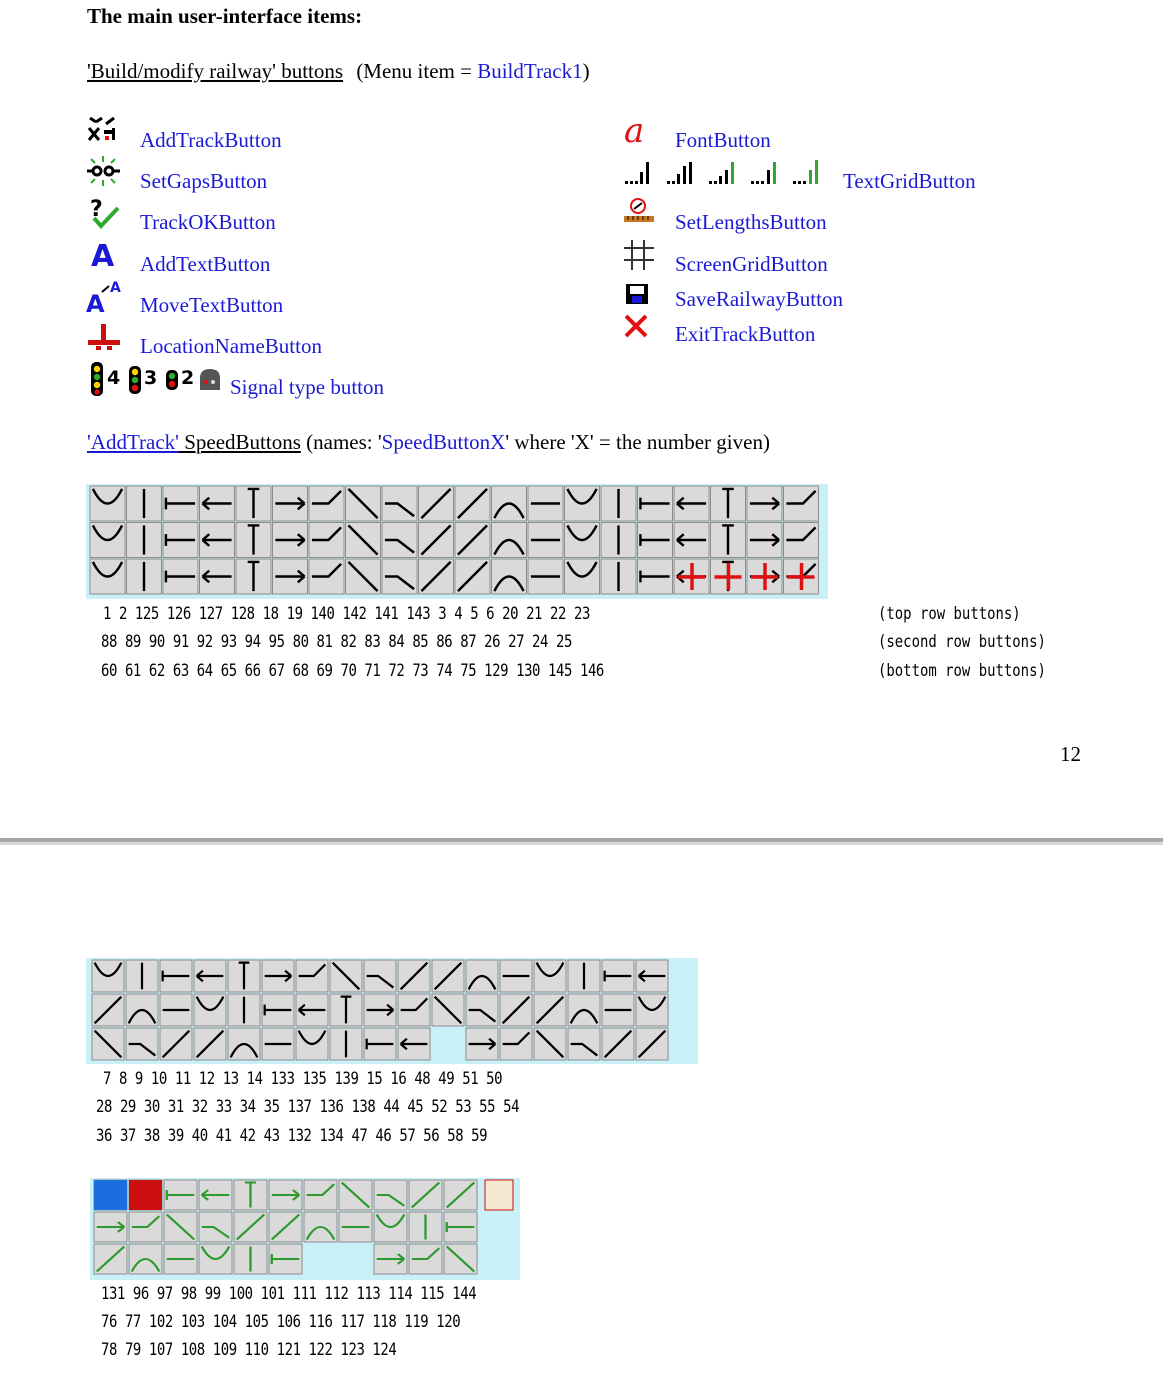 The width and height of the screenshot is (1163, 1375). What do you see at coordinates (211, 305) in the screenshot?
I see `move-text-button-label: MoveTextButton` at bounding box center [211, 305].